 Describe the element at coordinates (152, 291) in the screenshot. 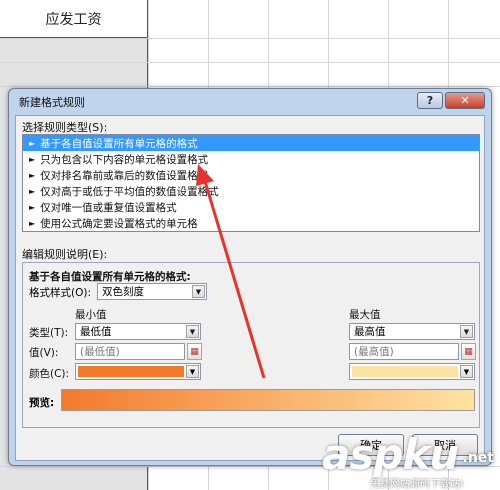

I see `format-style-select: 双色刻度 ▼` at that location.